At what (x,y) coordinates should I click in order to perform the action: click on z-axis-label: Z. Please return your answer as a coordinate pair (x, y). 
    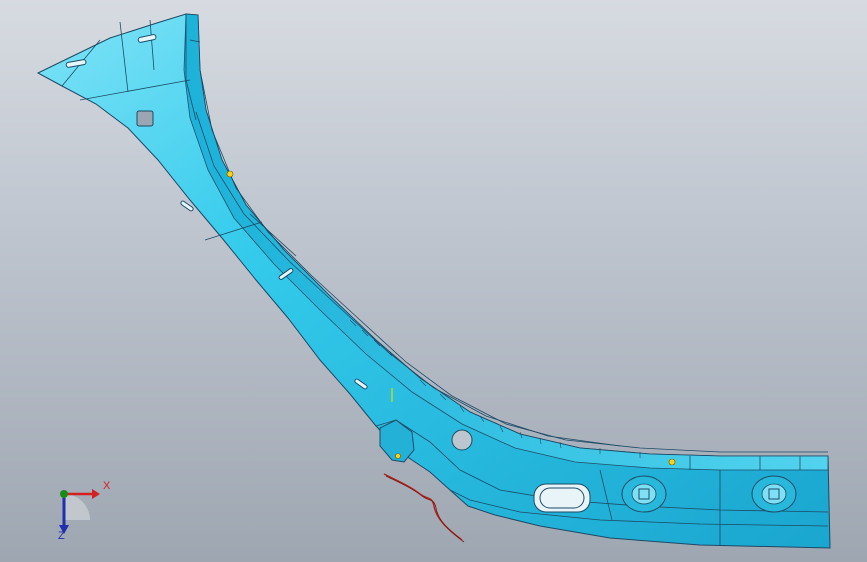
    Looking at the image, I should click on (61, 536).